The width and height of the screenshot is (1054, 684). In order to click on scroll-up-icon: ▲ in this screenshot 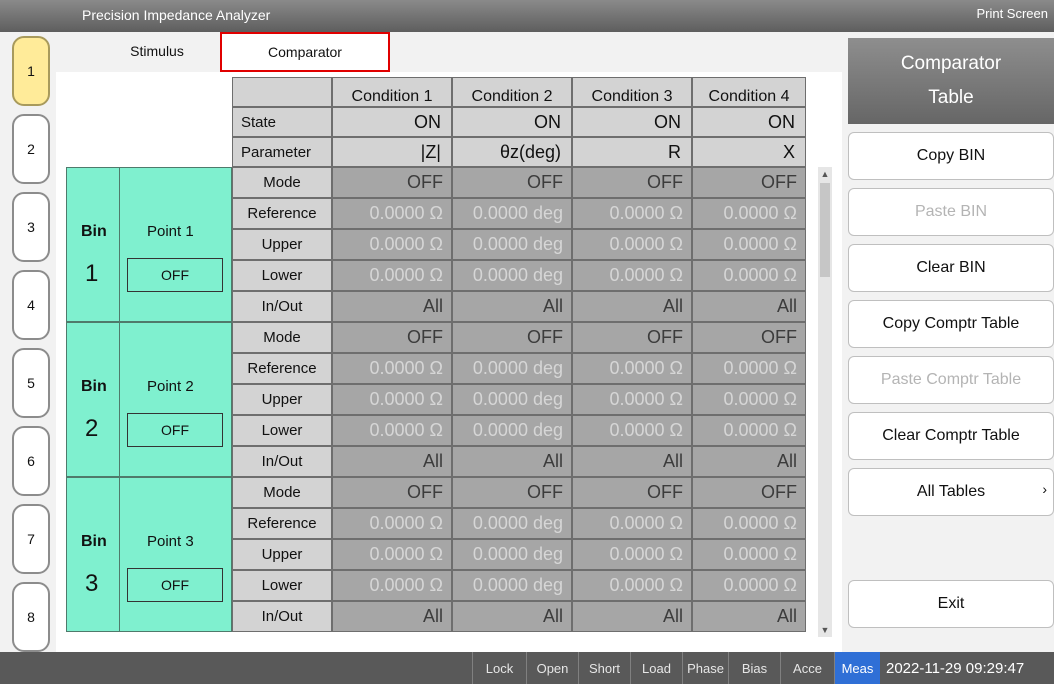, I will do `click(825, 174)`.